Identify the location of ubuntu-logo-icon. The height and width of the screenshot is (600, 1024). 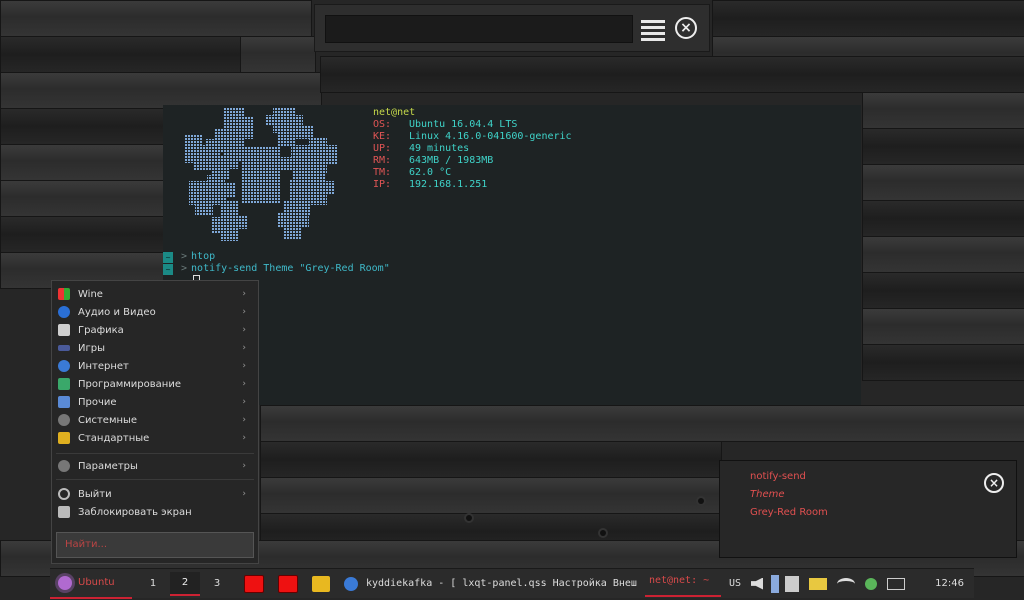
(65, 582).